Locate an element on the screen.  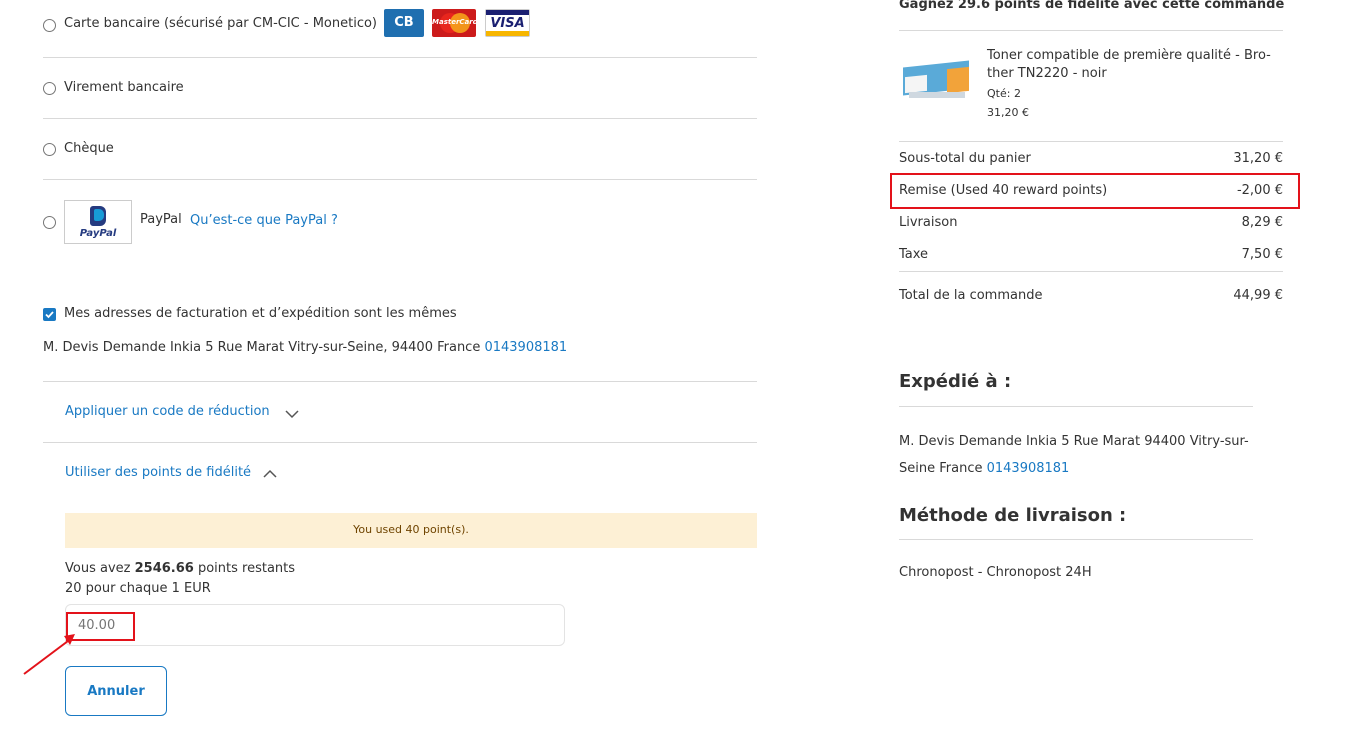
tax-value: 7,50 € is located at coordinates (1262, 254).